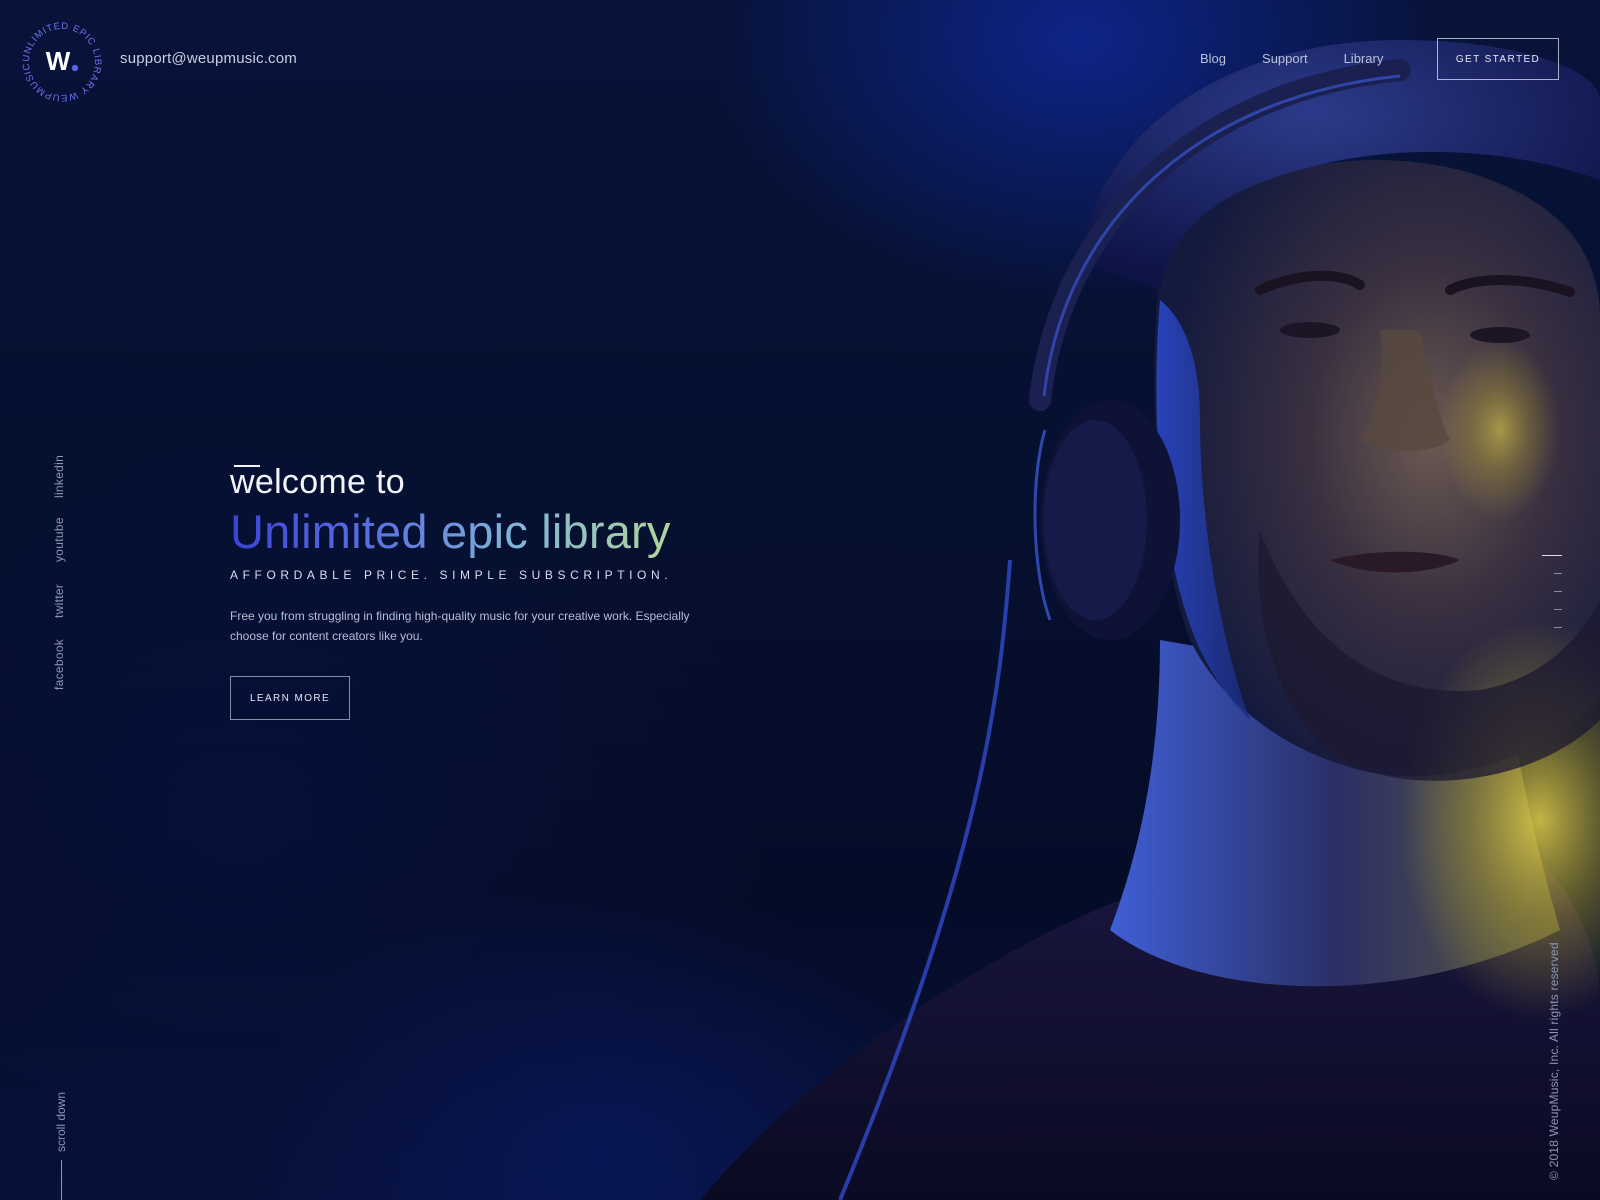 Image resolution: width=1600 pixels, height=1200 pixels. What do you see at coordinates (465, 532) in the screenshot?
I see `hero-headline: Unlimited epic library` at bounding box center [465, 532].